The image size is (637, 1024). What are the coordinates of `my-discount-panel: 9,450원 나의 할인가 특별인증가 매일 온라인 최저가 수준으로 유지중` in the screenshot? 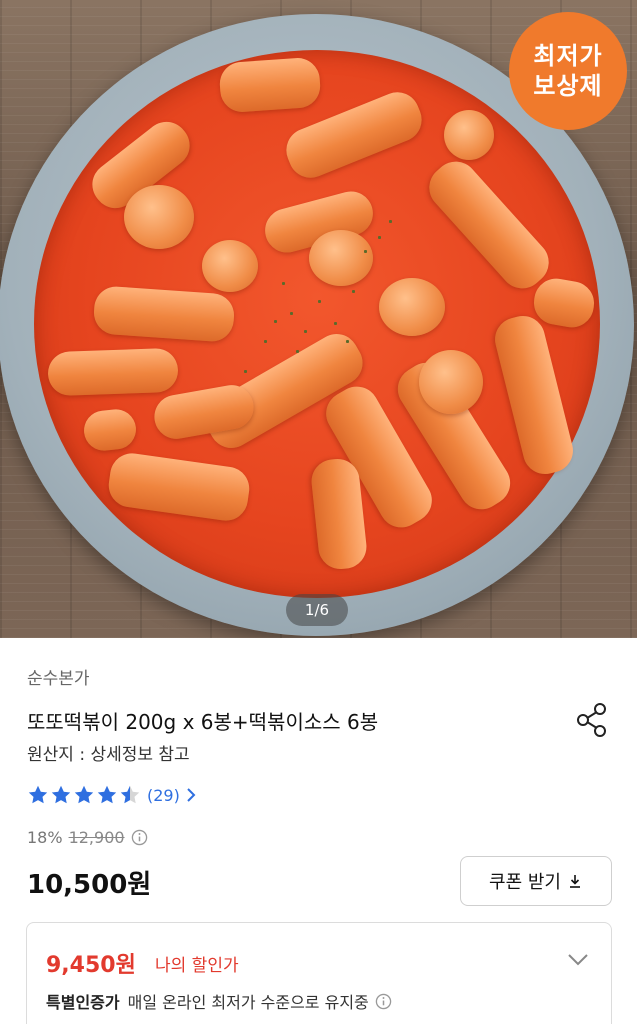 It's located at (319, 973).